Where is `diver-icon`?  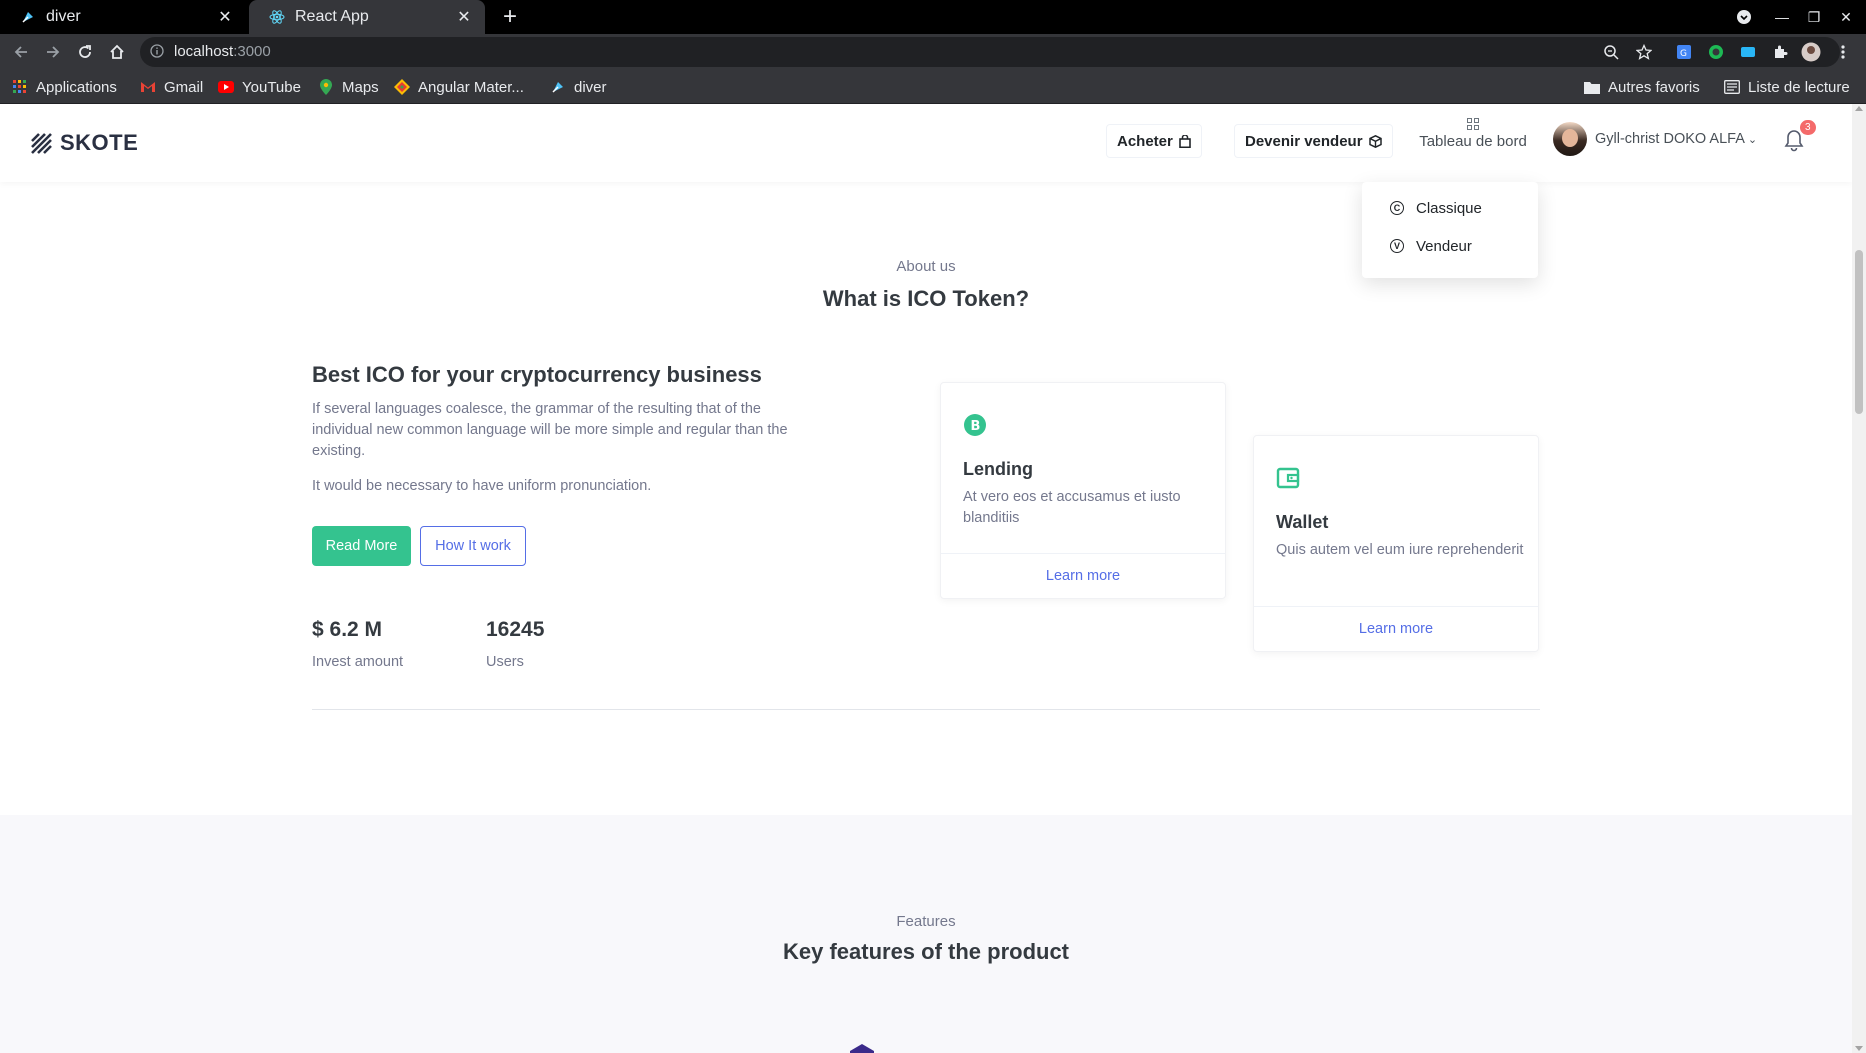
diver-icon is located at coordinates (558, 87).